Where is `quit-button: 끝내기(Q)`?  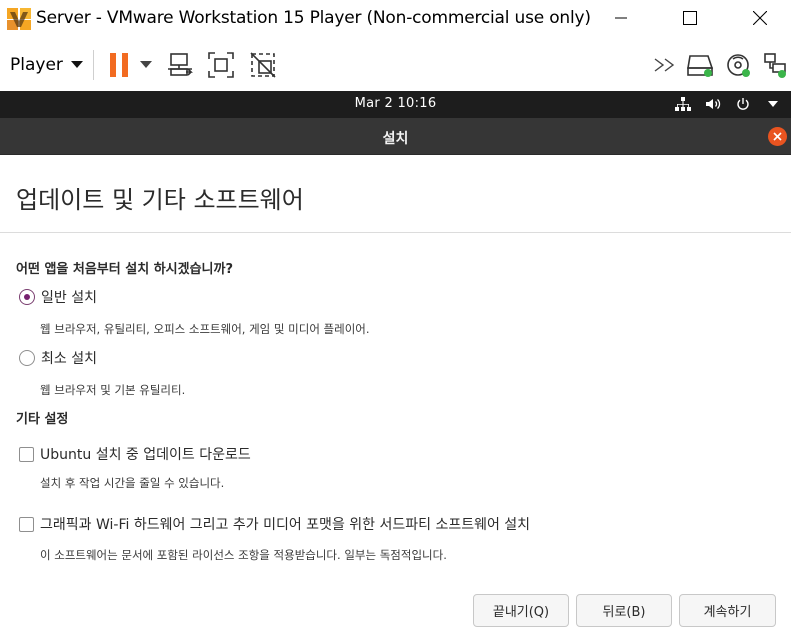 quit-button: 끝내기(Q) is located at coordinates (521, 610).